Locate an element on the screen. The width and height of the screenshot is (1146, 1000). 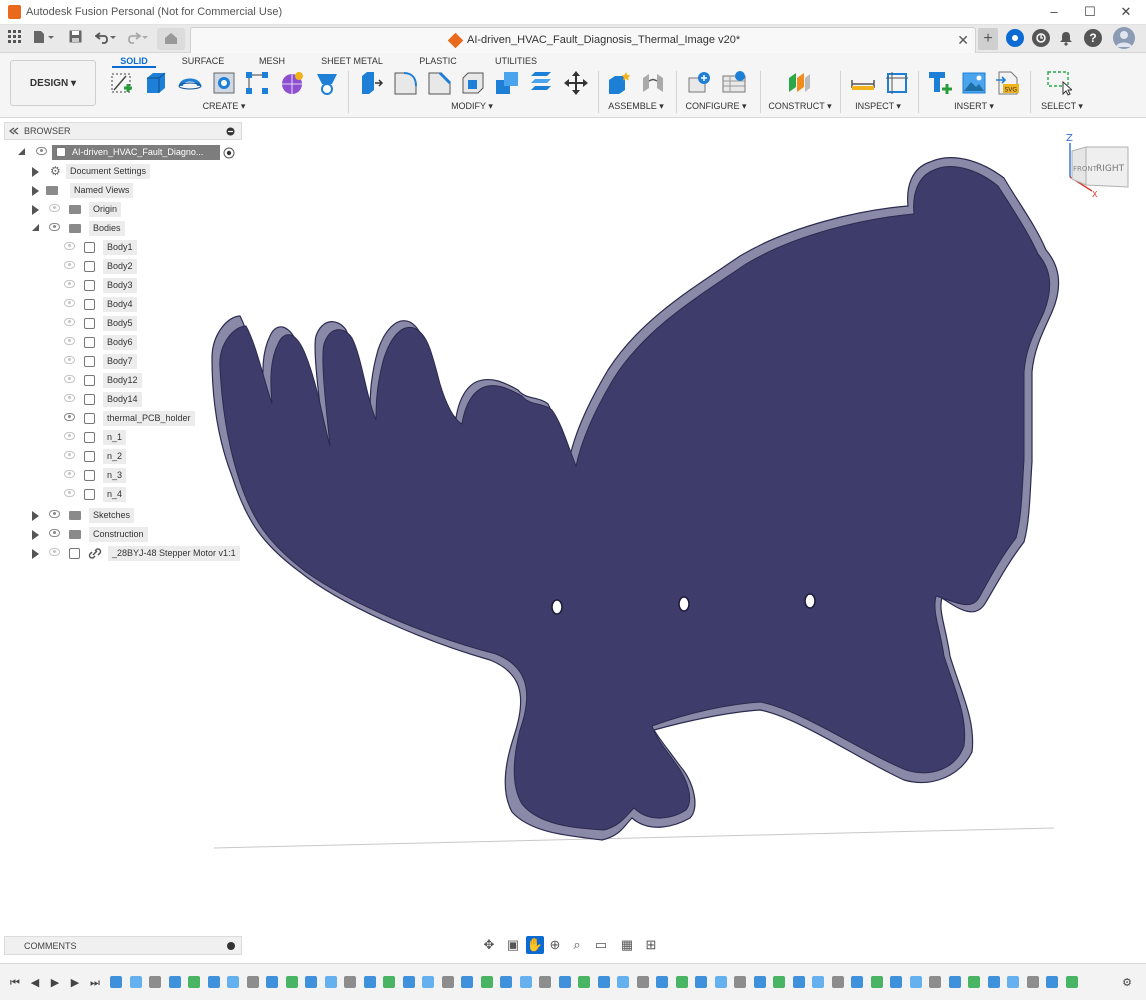
maximize-button: ☐ is located at coordinates (1090, 12).